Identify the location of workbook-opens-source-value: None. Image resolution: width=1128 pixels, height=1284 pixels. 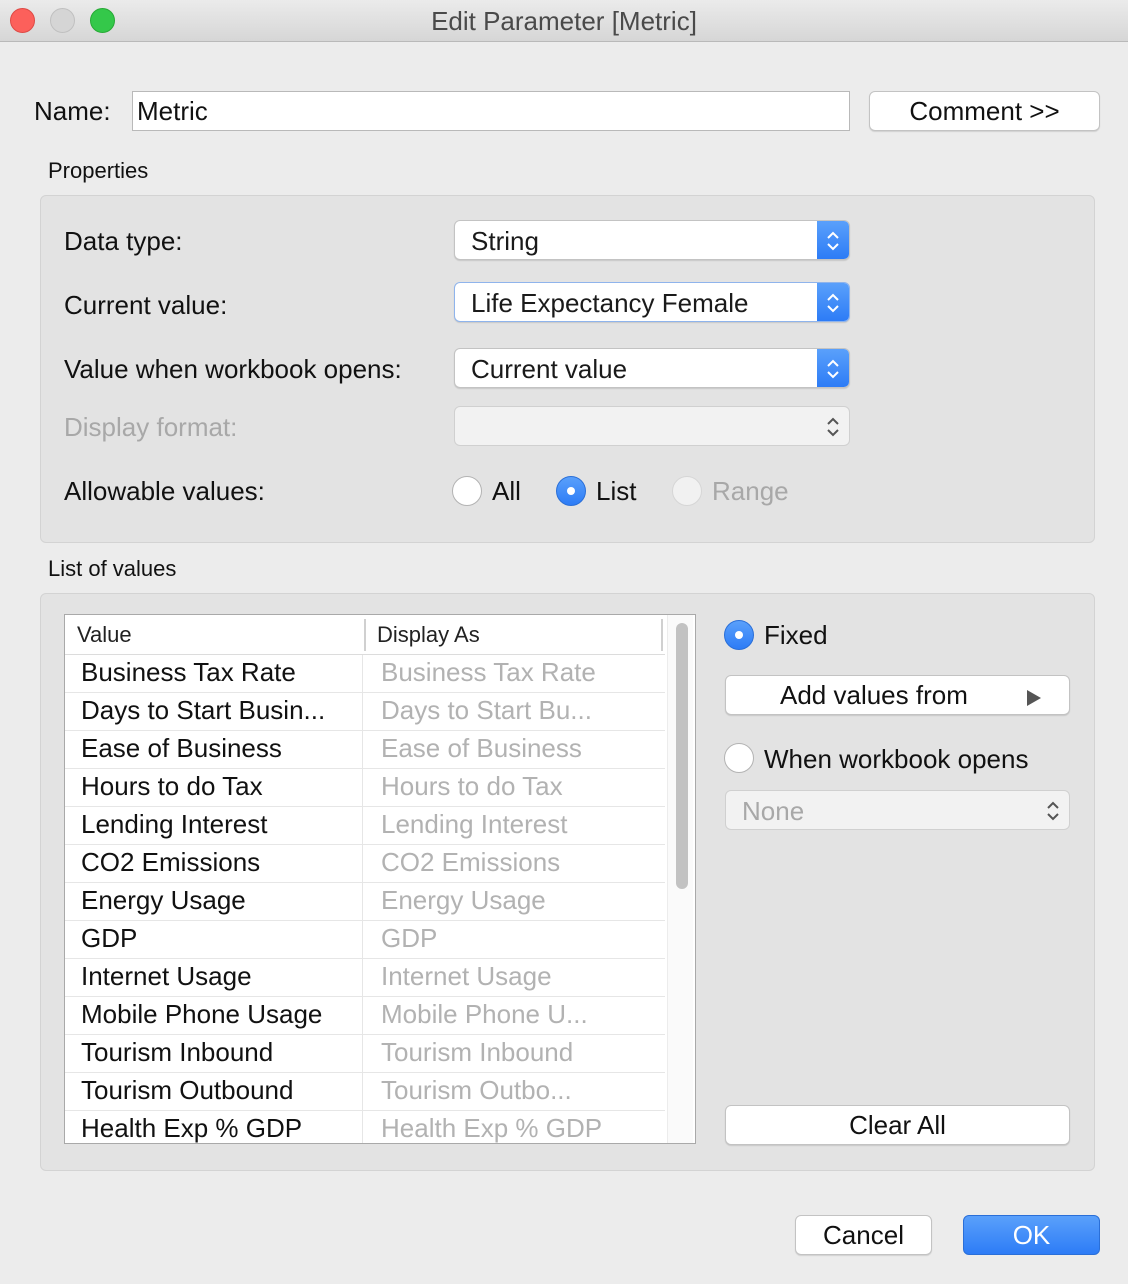
(773, 811).